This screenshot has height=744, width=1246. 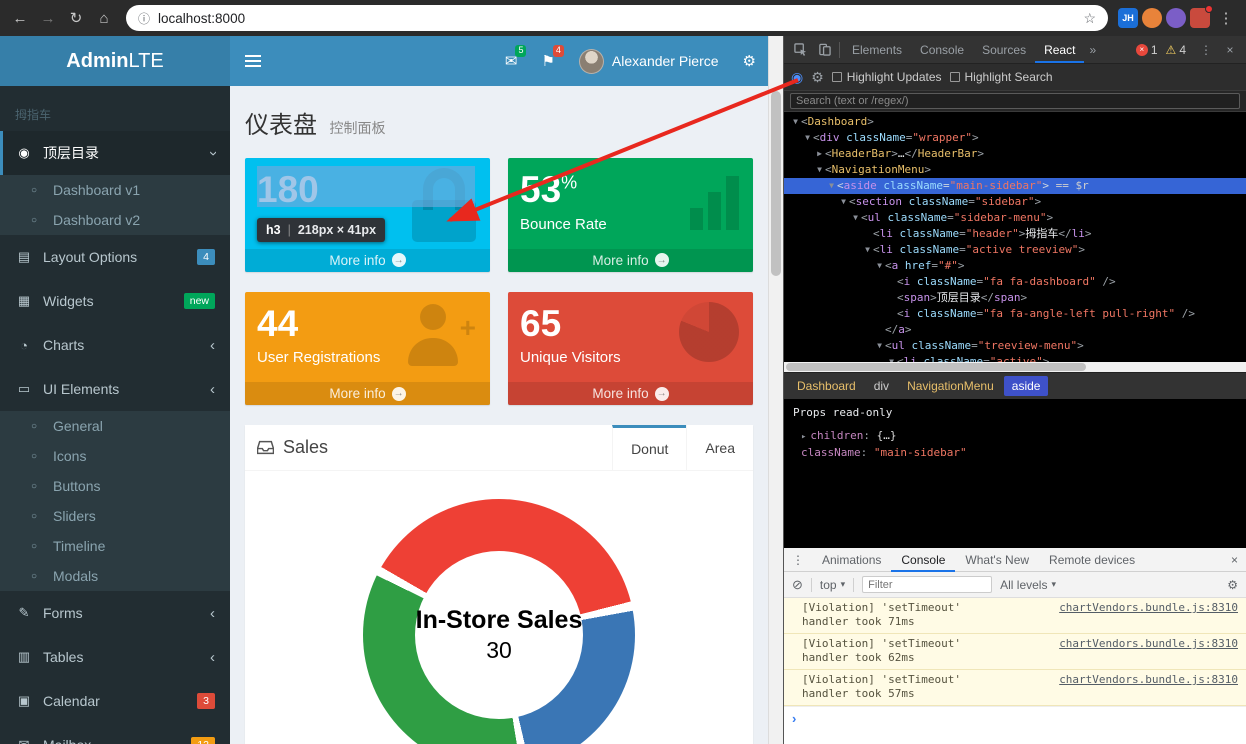 What do you see at coordinates (798, 560) in the screenshot?
I see `drawer-menu-icon: ⋮` at bounding box center [798, 560].